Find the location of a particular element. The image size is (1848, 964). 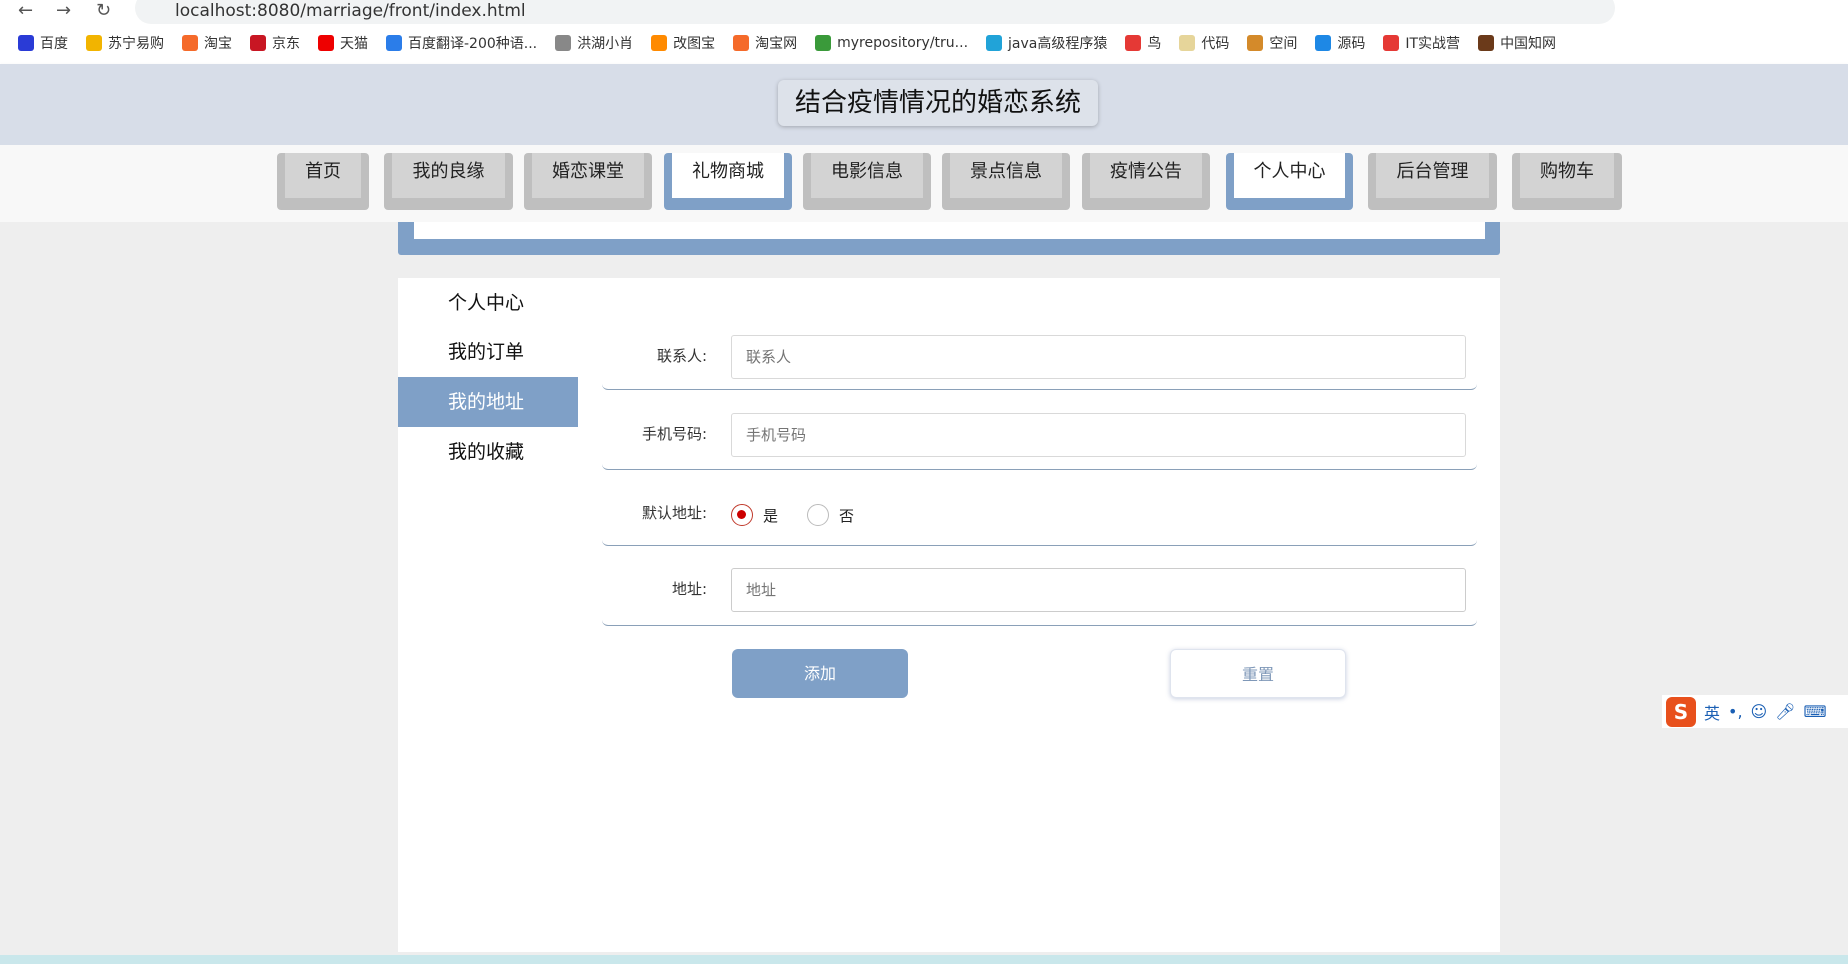

radio-checked-icon is located at coordinates (742, 515).